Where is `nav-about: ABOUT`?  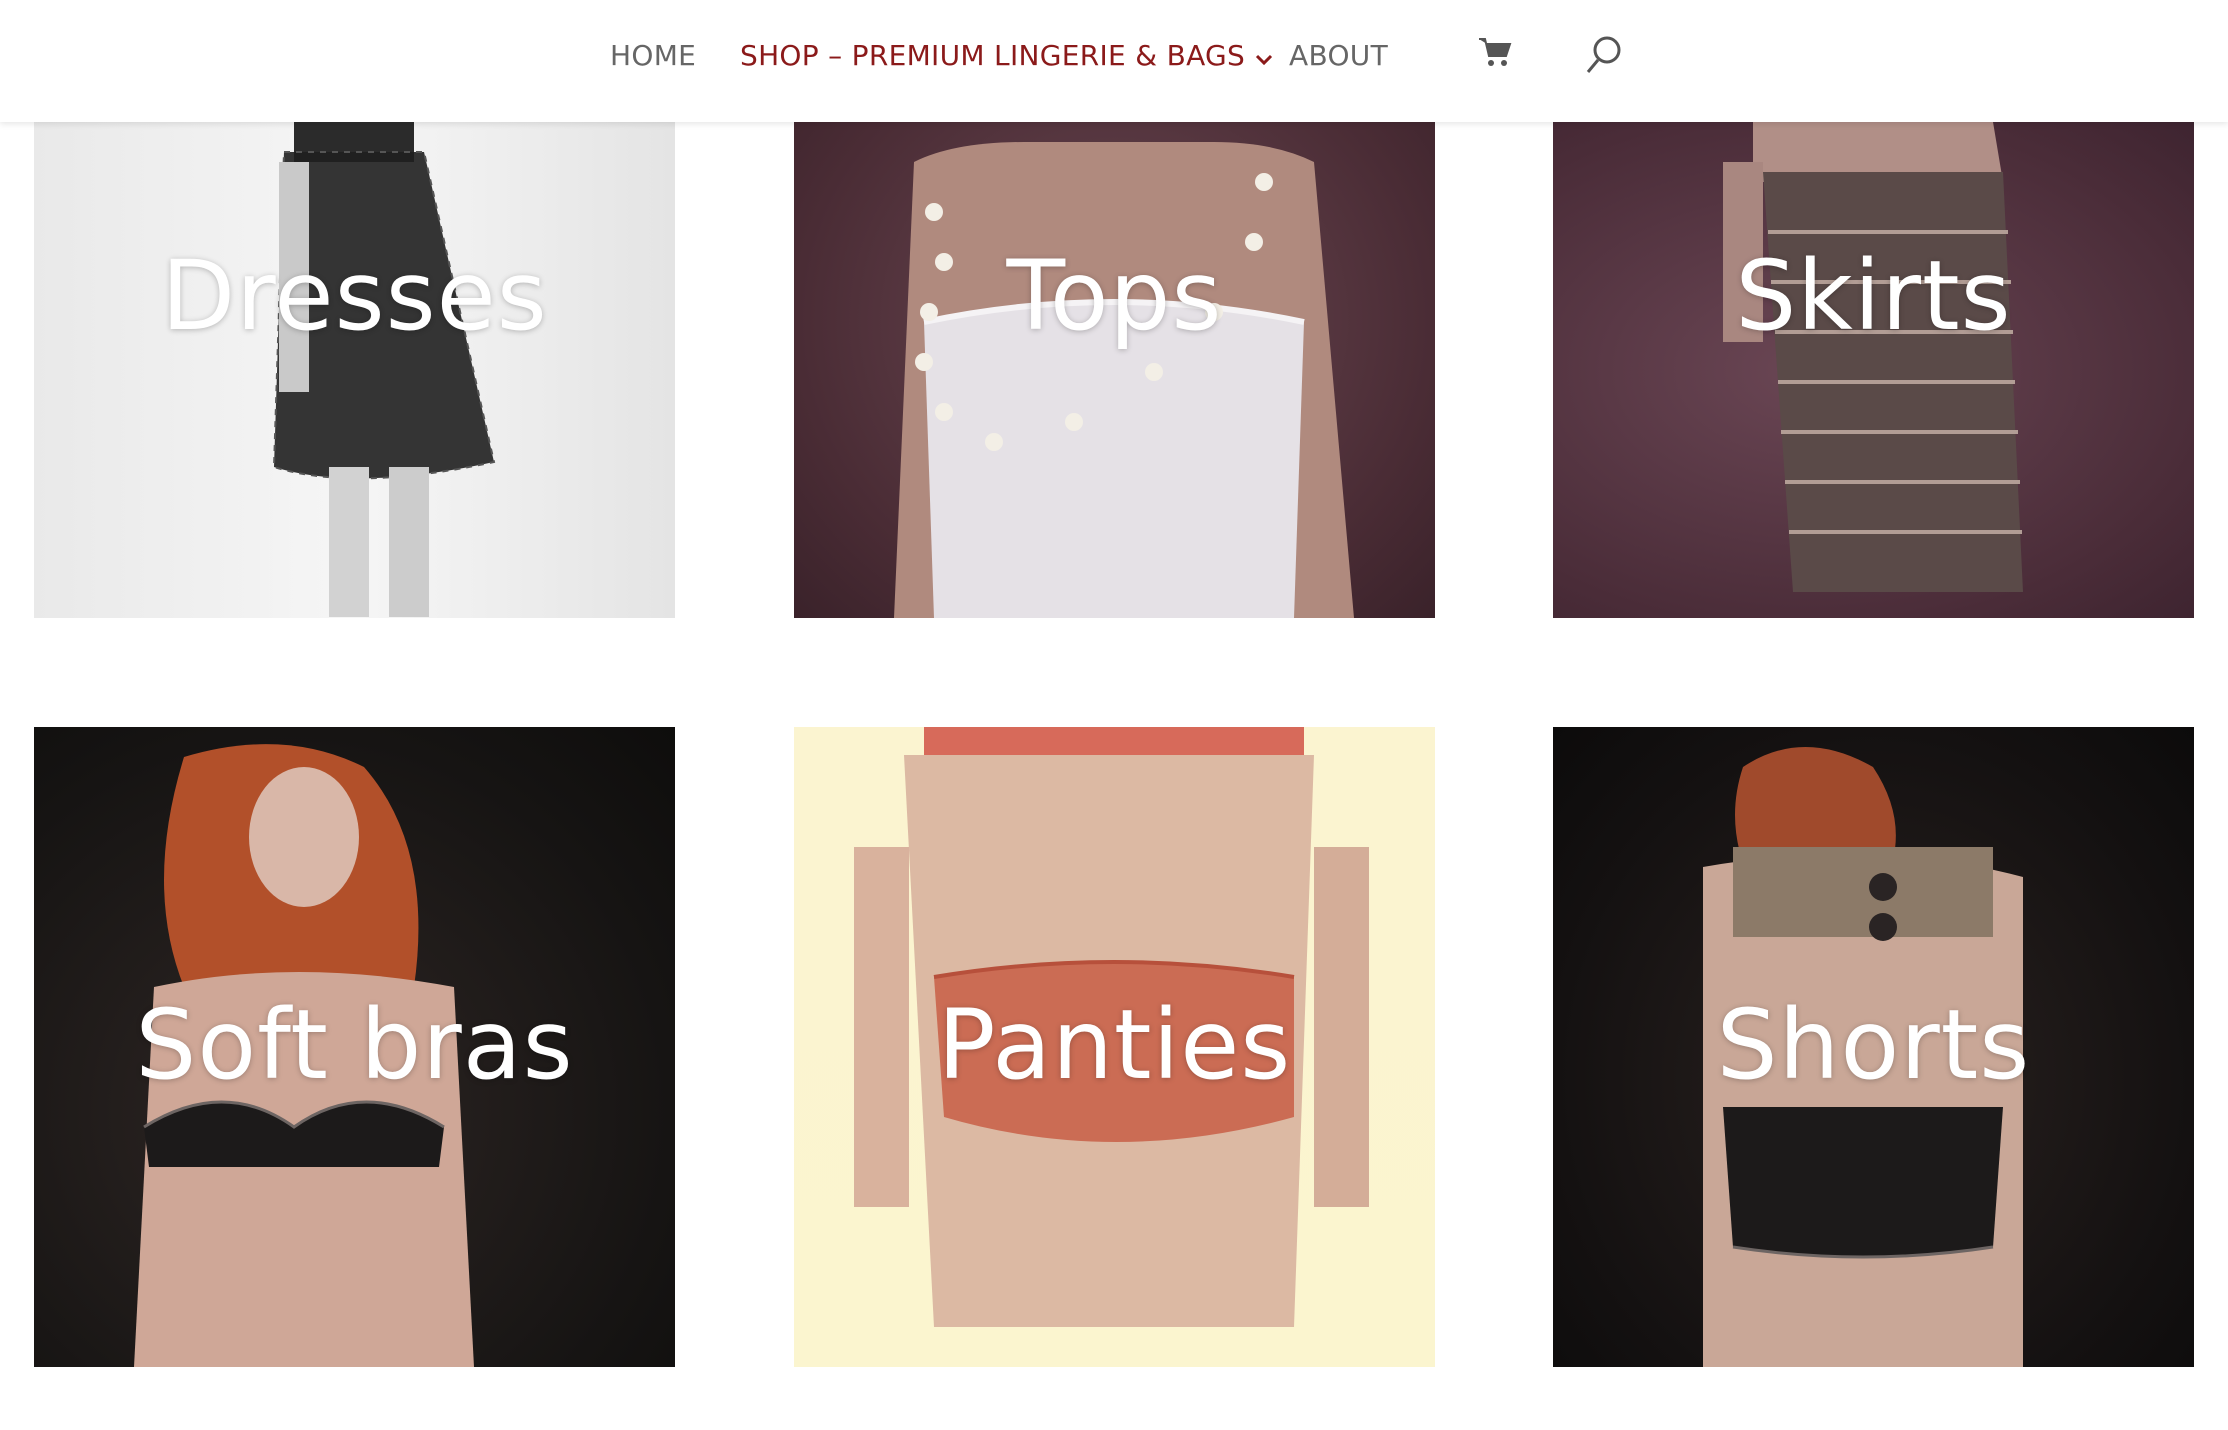
nav-about: ABOUT is located at coordinates (1338, 56).